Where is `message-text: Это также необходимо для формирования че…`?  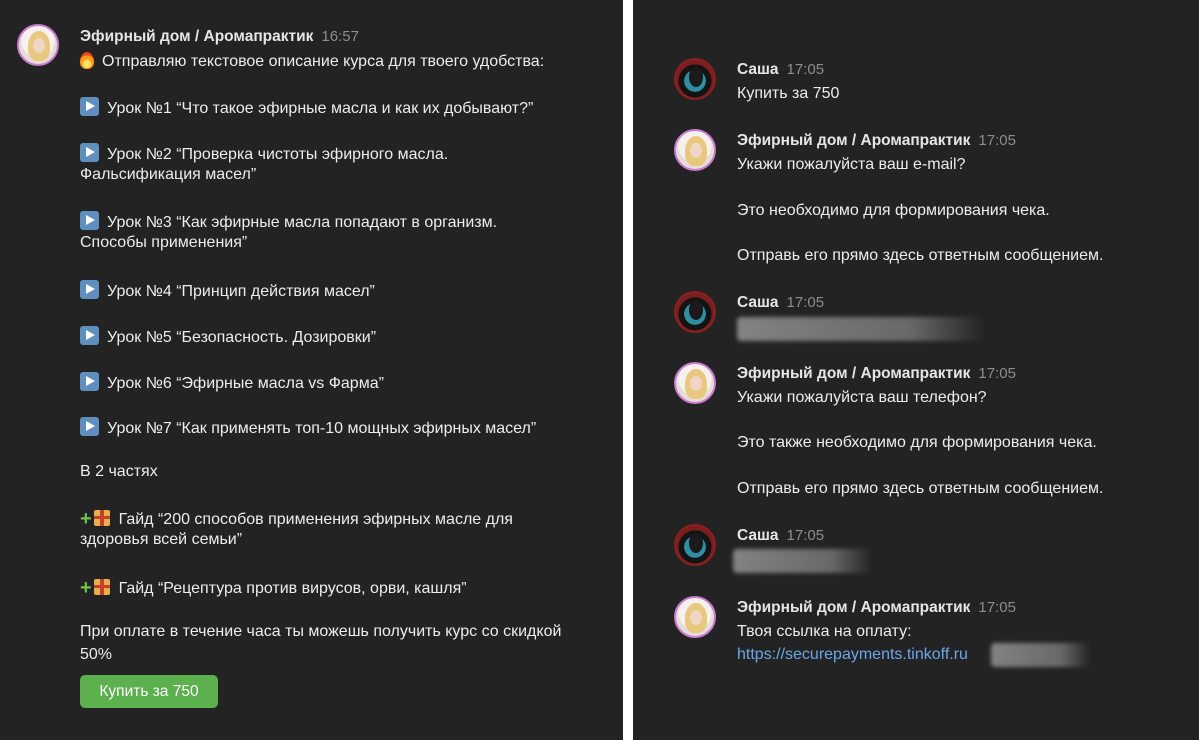 message-text: Это также необходимо для формирования че… is located at coordinates (917, 442).